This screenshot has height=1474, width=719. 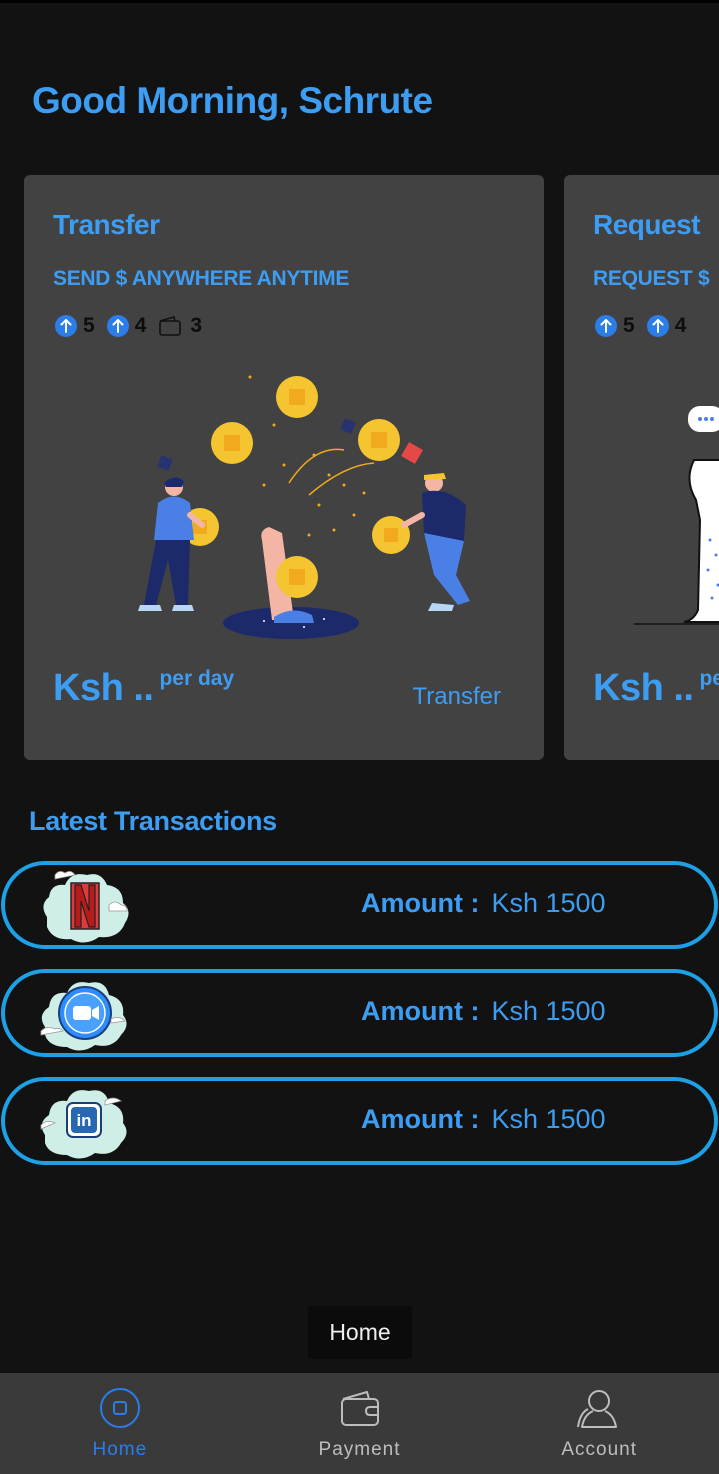 I want to click on netflix-icon, so click(x=86, y=907).